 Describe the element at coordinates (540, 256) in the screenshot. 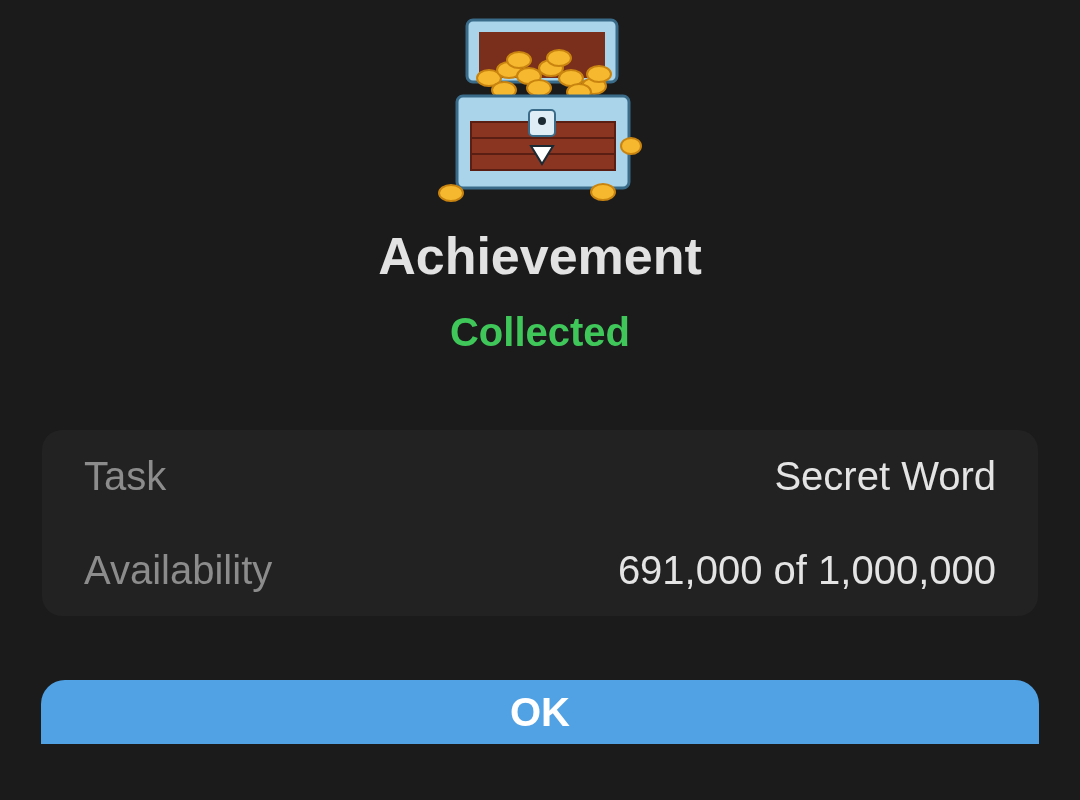

I see `dialog-title: Achievement` at that location.